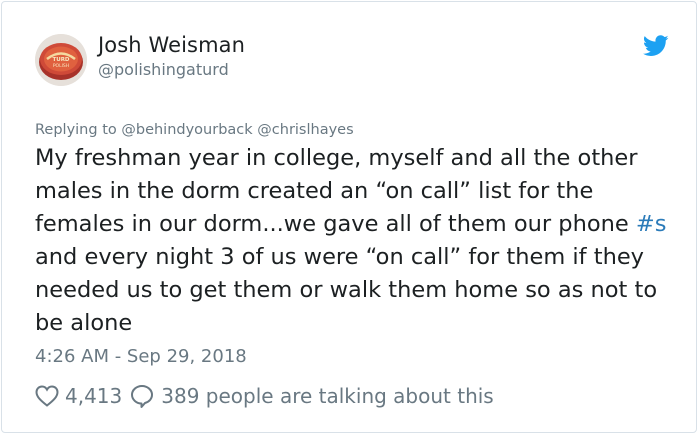 The height and width of the screenshot is (436, 700). I want to click on author-name: Josh Weisman, so click(171, 45).